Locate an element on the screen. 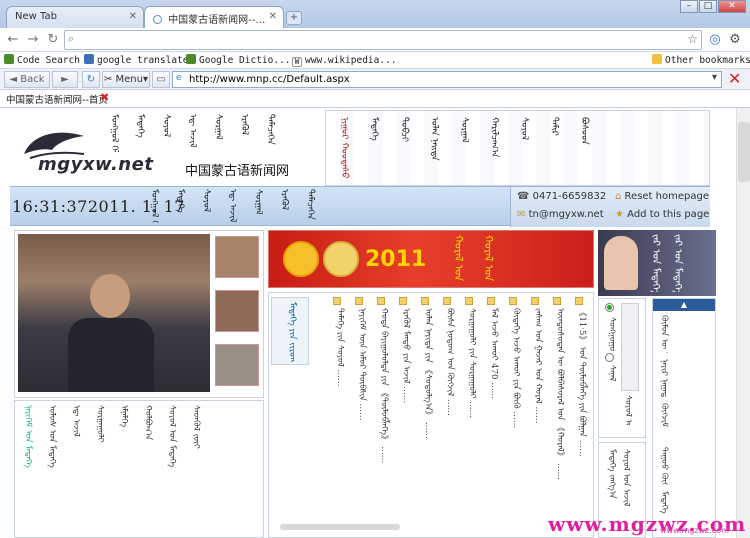  back-arrow-icon: ← is located at coordinates (13, 40).